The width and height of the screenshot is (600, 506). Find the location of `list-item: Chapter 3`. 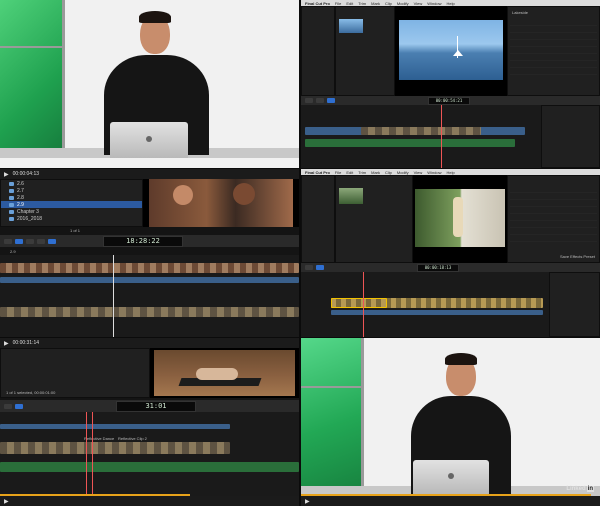

list-item: Chapter 3 is located at coordinates (71, 211).